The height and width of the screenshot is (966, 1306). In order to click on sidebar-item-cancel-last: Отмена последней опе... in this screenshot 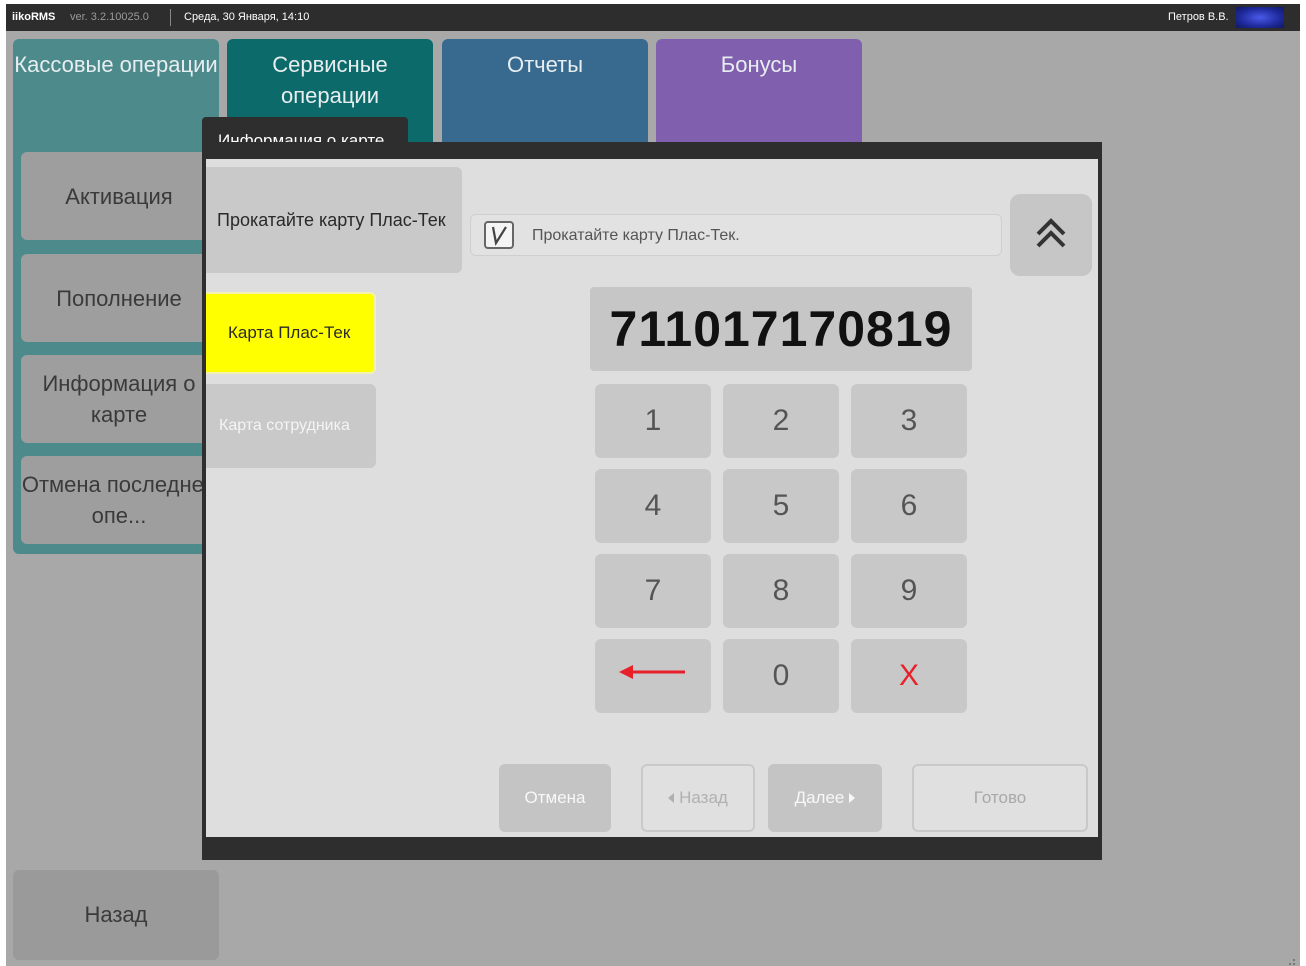, I will do `click(119, 500)`.